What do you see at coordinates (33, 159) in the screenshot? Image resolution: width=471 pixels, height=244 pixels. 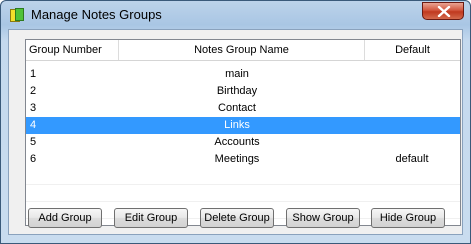 I see `group-number-cell: 6` at bounding box center [33, 159].